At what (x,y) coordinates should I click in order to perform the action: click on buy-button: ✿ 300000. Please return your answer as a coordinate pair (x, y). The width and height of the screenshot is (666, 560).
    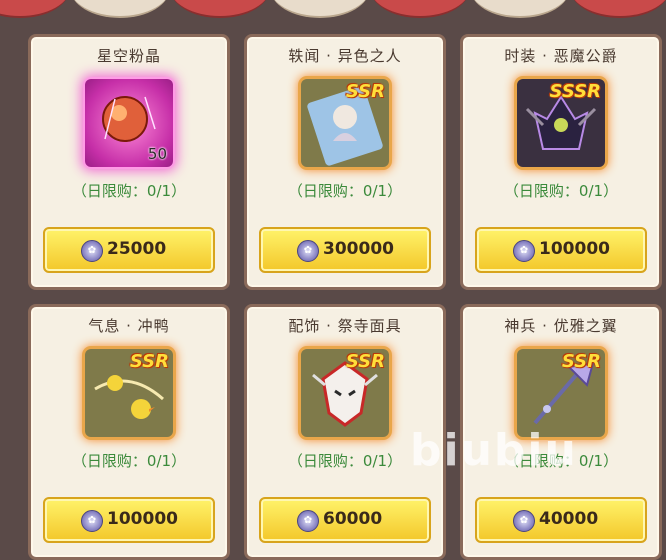
    Looking at the image, I should click on (345, 250).